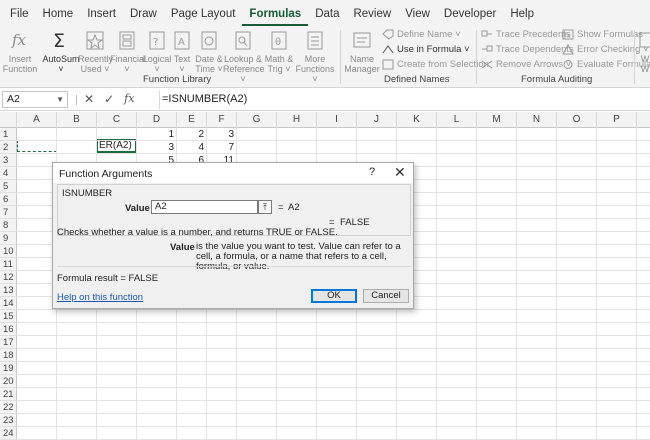  What do you see at coordinates (58, 13) in the screenshot?
I see `tab-home: Home` at bounding box center [58, 13].